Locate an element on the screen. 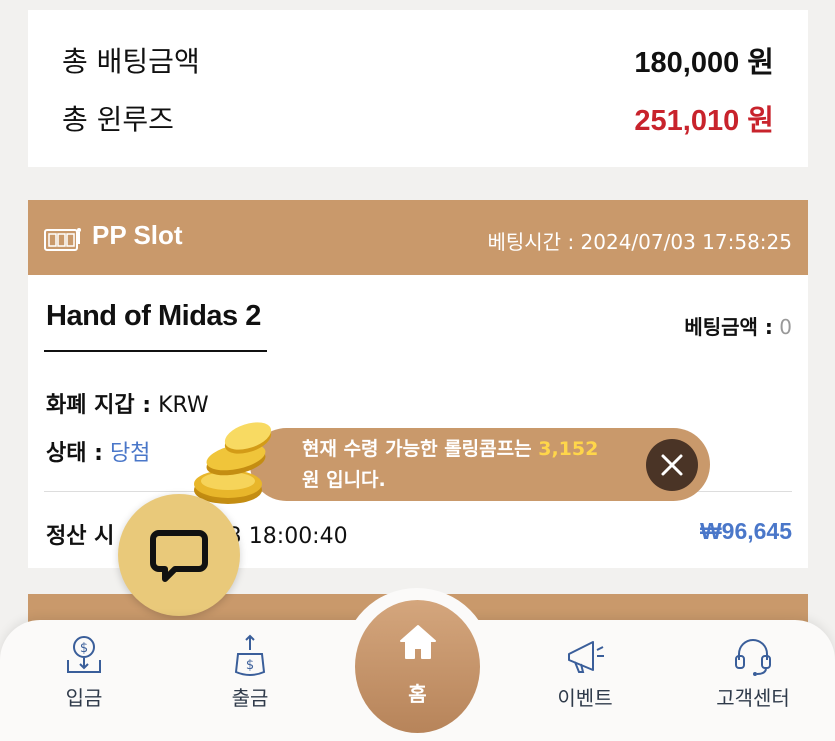 This screenshot has width=835, height=741. status-row: 상태 : 당첨 is located at coordinates (98, 451).